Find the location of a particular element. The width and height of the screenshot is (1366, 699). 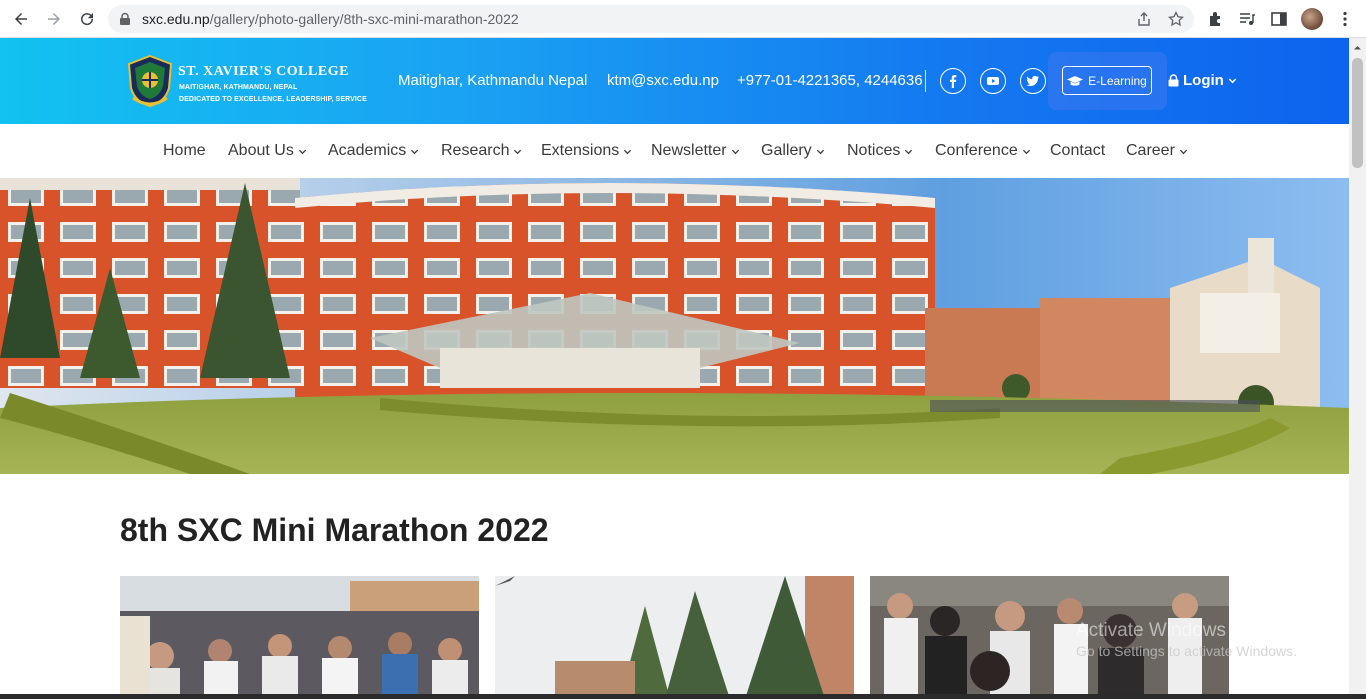

scroll-up-icon is located at coordinates (1357, 47).